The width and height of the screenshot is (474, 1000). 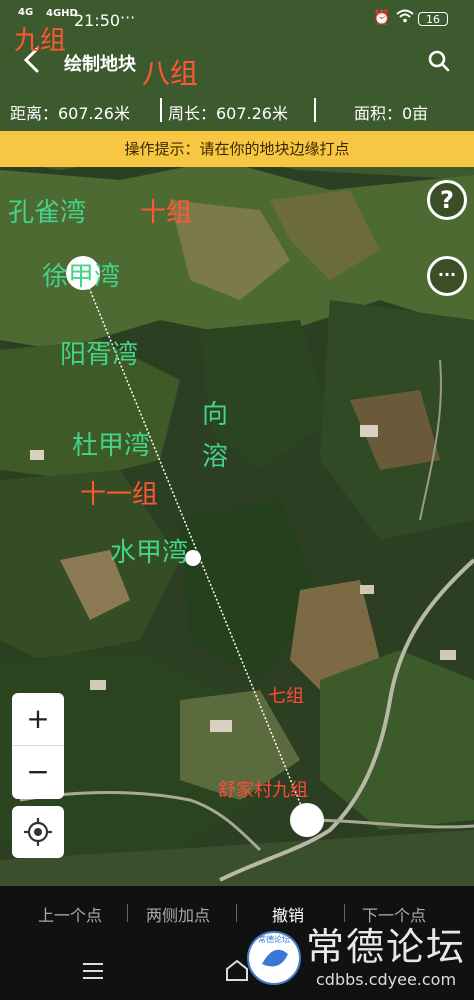 What do you see at coordinates (166, 213) in the screenshot?
I see `map-label: 十组` at bounding box center [166, 213].